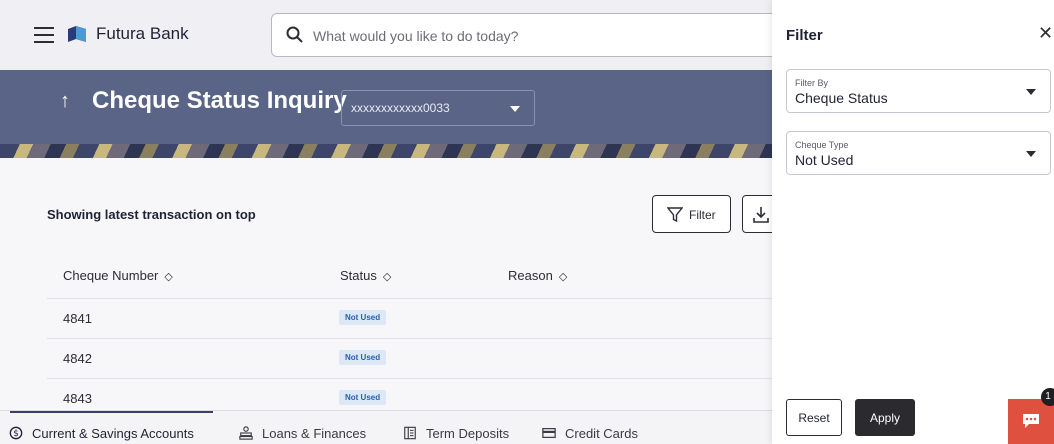  What do you see at coordinates (302, 433) in the screenshot?
I see `tab-loans-finances: Loans & Finances` at bounding box center [302, 433].